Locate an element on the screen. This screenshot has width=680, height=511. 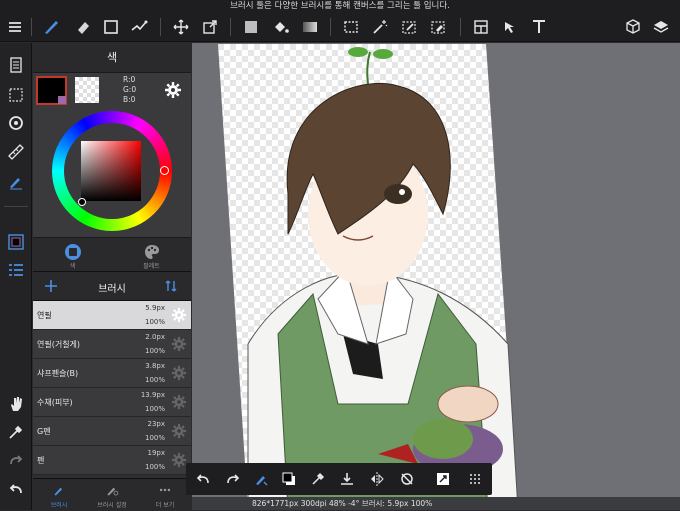
layers-icon is located at coordinates (661, 27).